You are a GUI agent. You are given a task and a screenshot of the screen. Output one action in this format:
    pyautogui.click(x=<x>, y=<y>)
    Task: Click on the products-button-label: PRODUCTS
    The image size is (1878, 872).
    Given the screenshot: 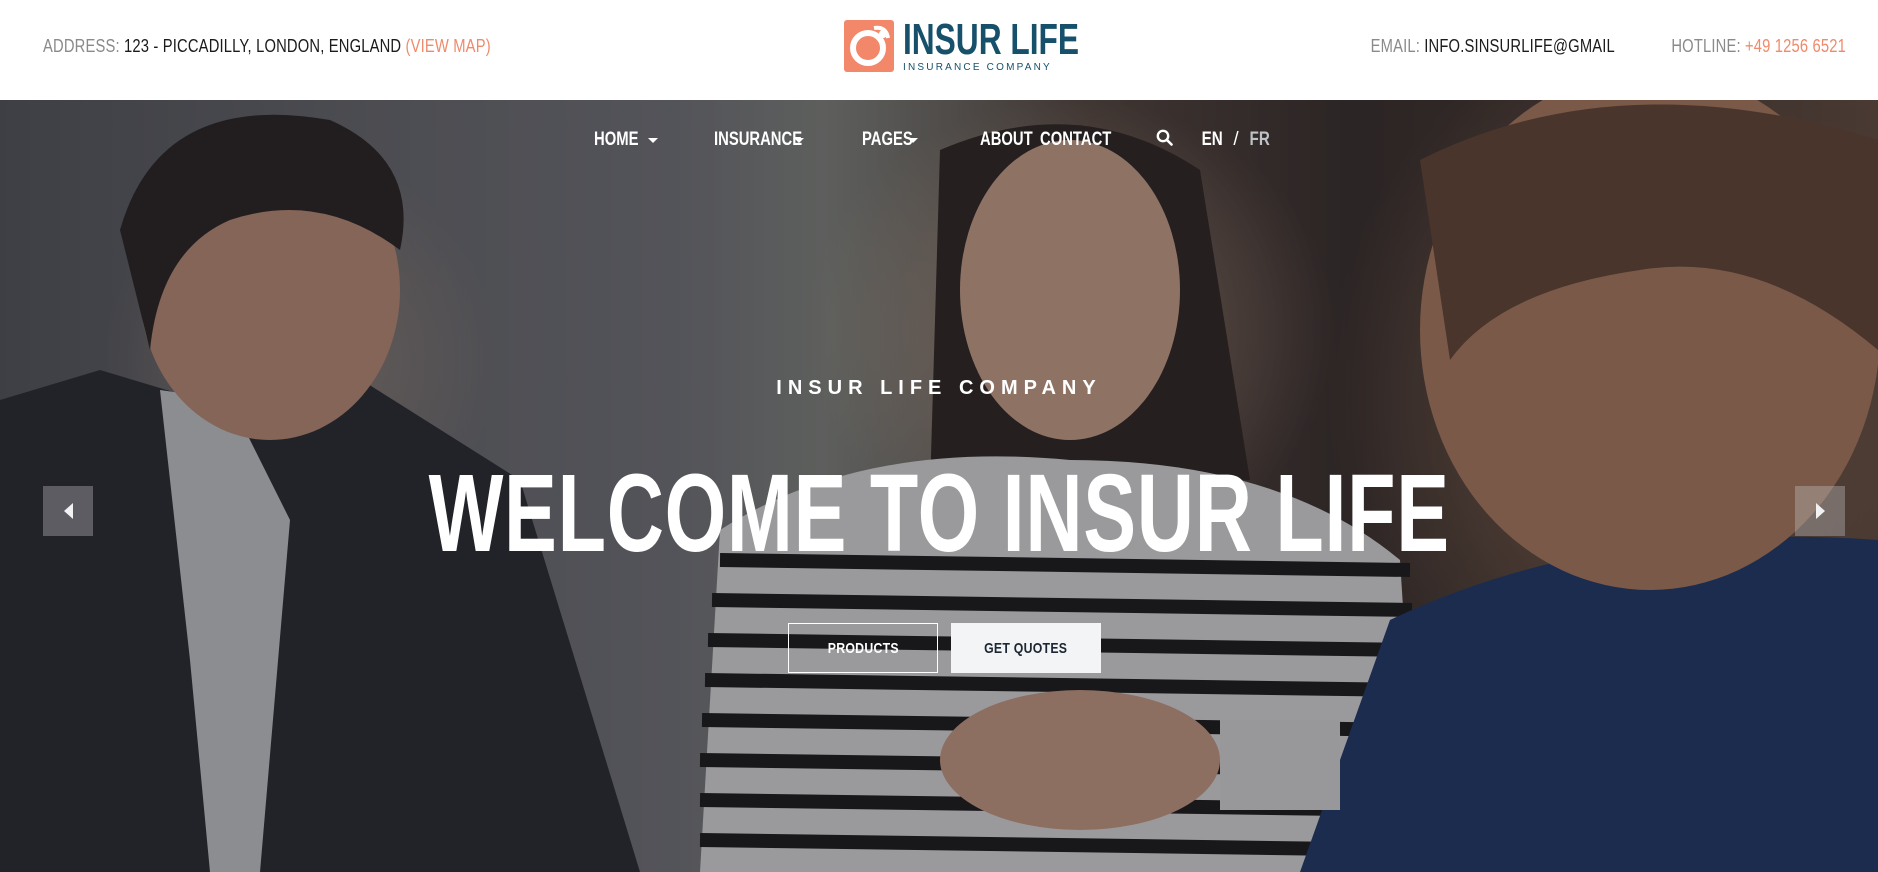 What is the action you would take?
    pyautogui.click(x=863, y=648)
    